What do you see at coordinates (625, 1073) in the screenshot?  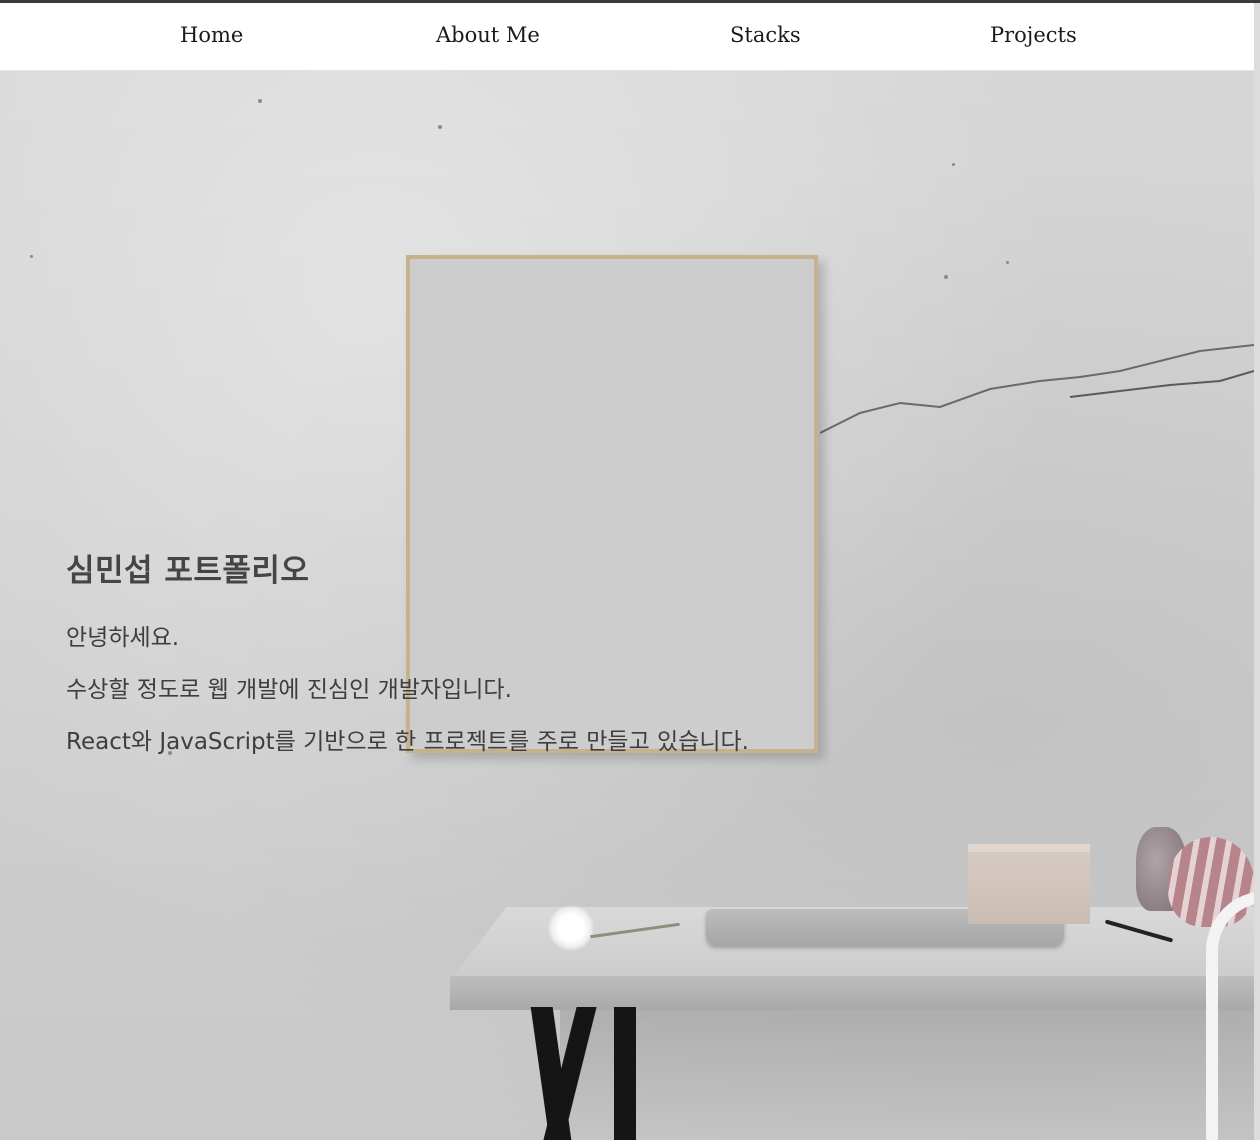 I see `desk-leg` at bounding box center [625, 1073].